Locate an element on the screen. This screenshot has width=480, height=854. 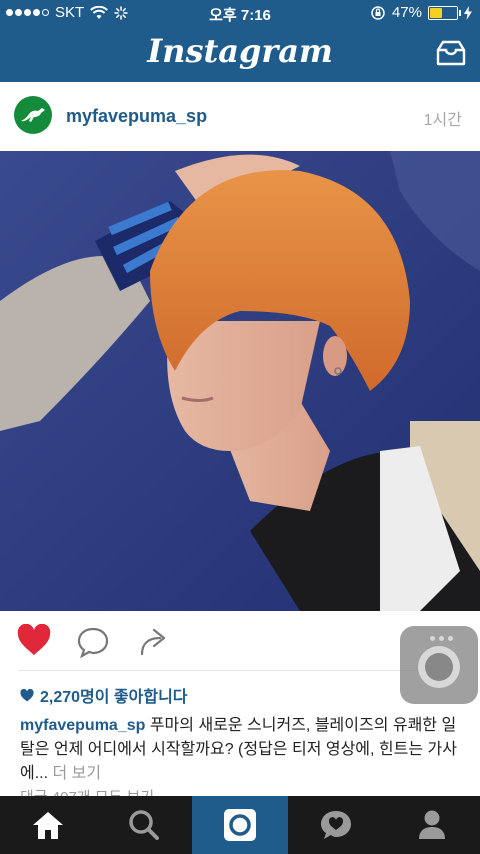
tab-home is located at coordinates (48, 825).